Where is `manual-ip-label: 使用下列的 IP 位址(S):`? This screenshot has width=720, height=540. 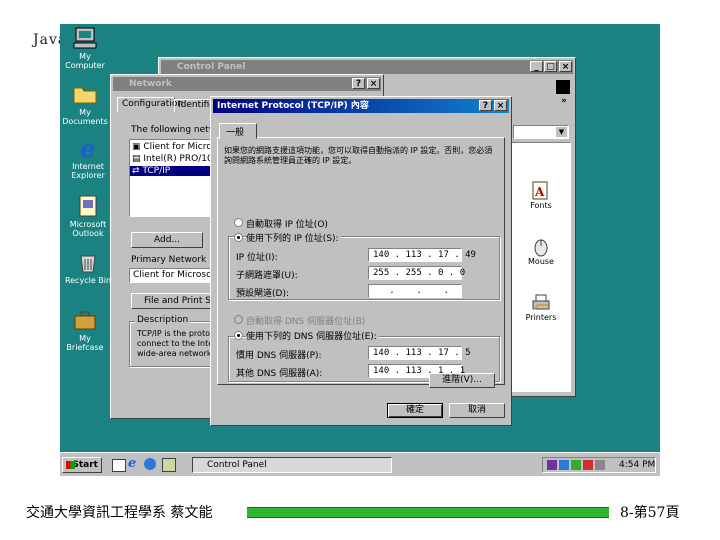
manual-ip-label: 使用下列的 IP 位址(S): is located at coordinates (293, 237).